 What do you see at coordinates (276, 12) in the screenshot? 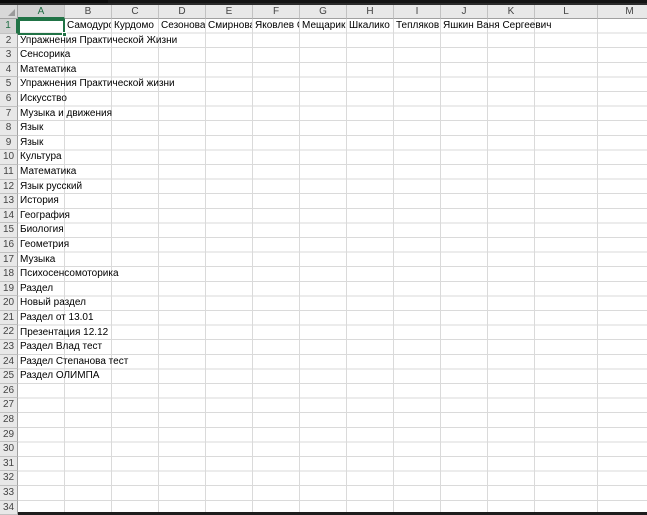
I see `column-header-f: F` at bounding box center [276, 12].